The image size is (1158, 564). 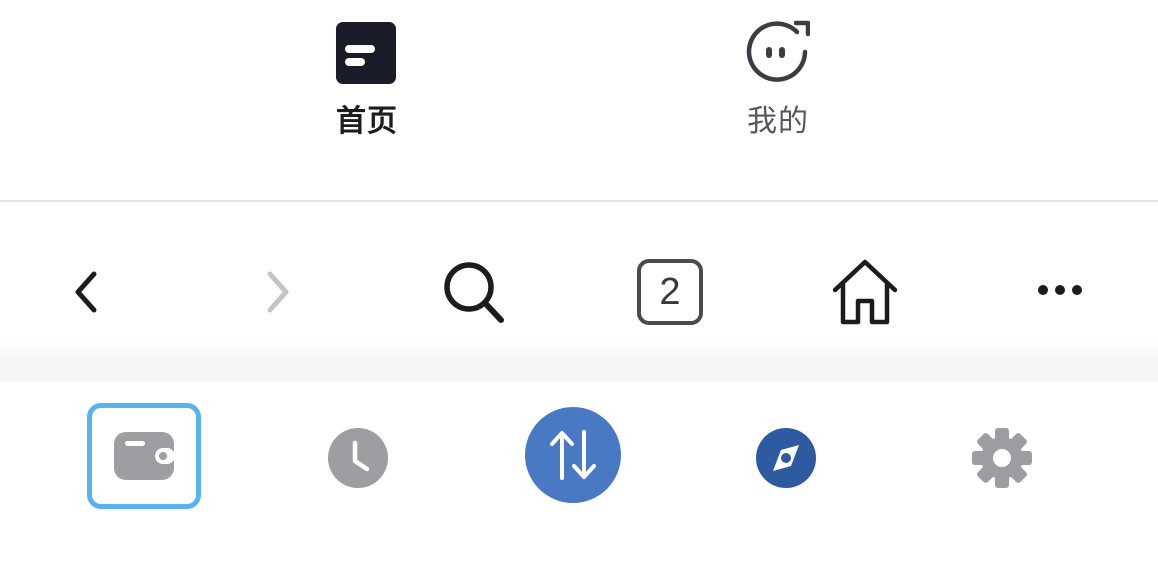 I want to click on gear-icon, so click(x=1002, y=458).